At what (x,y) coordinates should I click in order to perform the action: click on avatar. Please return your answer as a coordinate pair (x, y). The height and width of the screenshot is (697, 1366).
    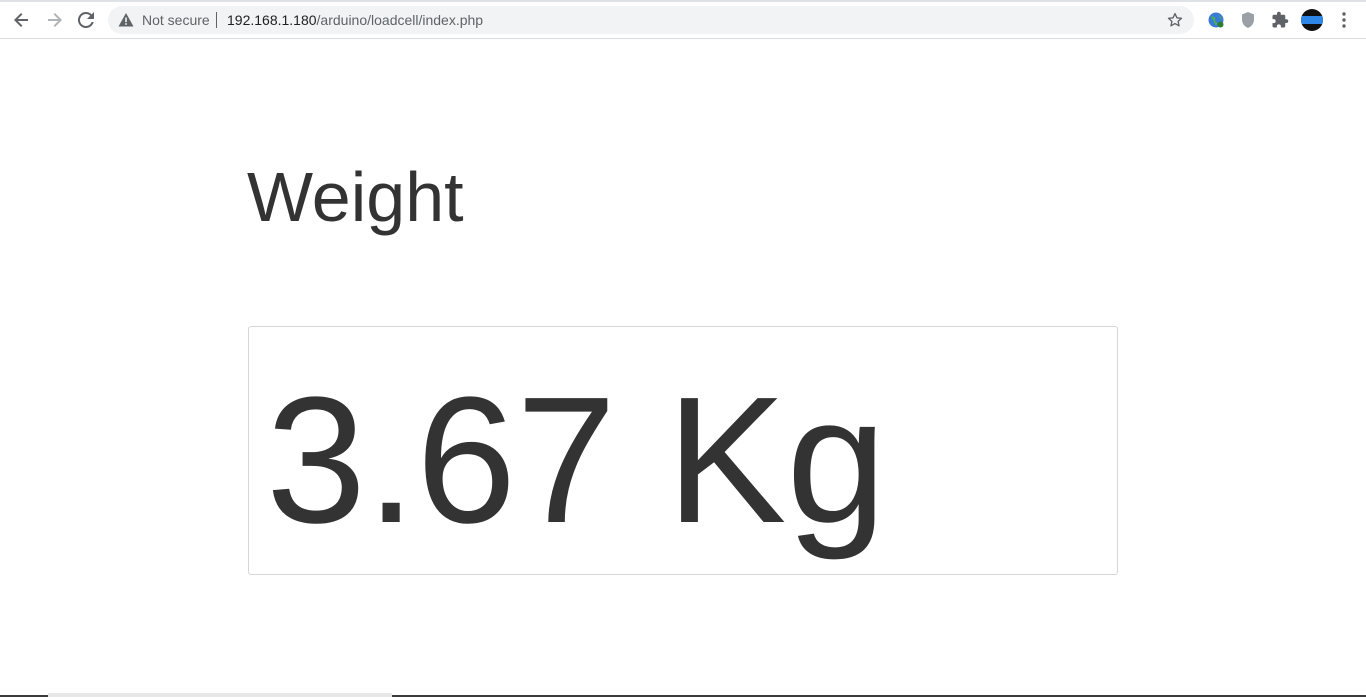
    Looking at the image, I should click on (1312, 20).